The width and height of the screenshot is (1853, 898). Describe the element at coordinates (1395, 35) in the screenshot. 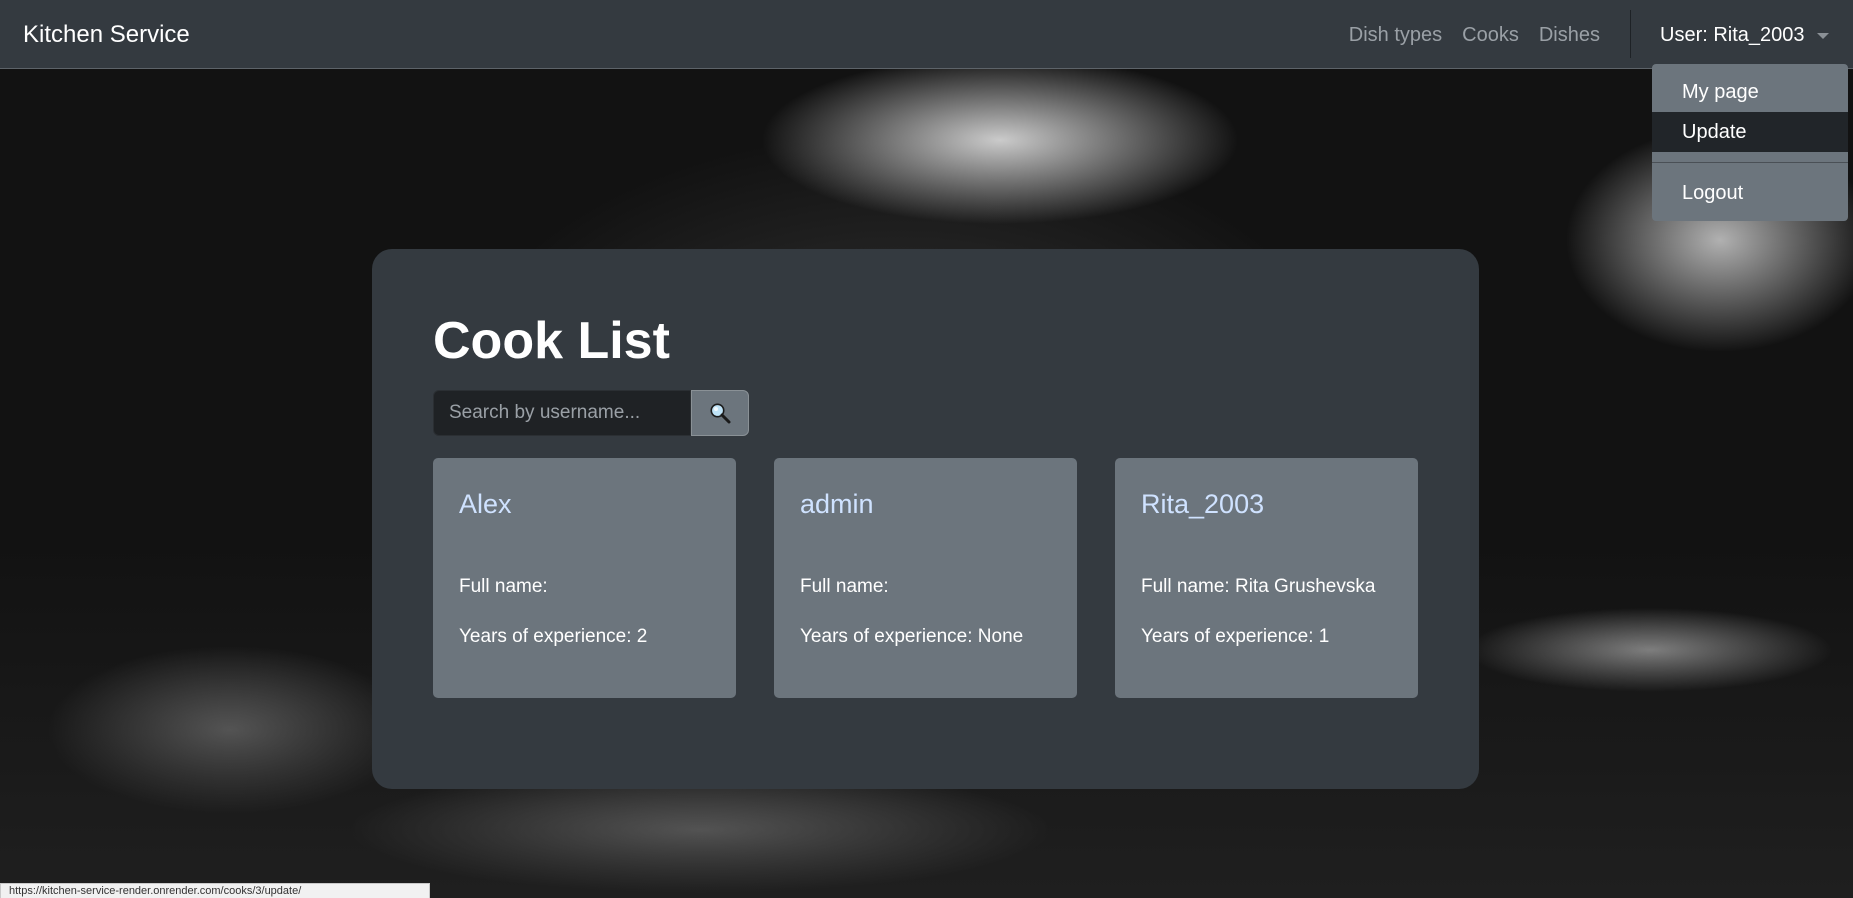

I see `nav-link-dish-types: Dish types` at that location.